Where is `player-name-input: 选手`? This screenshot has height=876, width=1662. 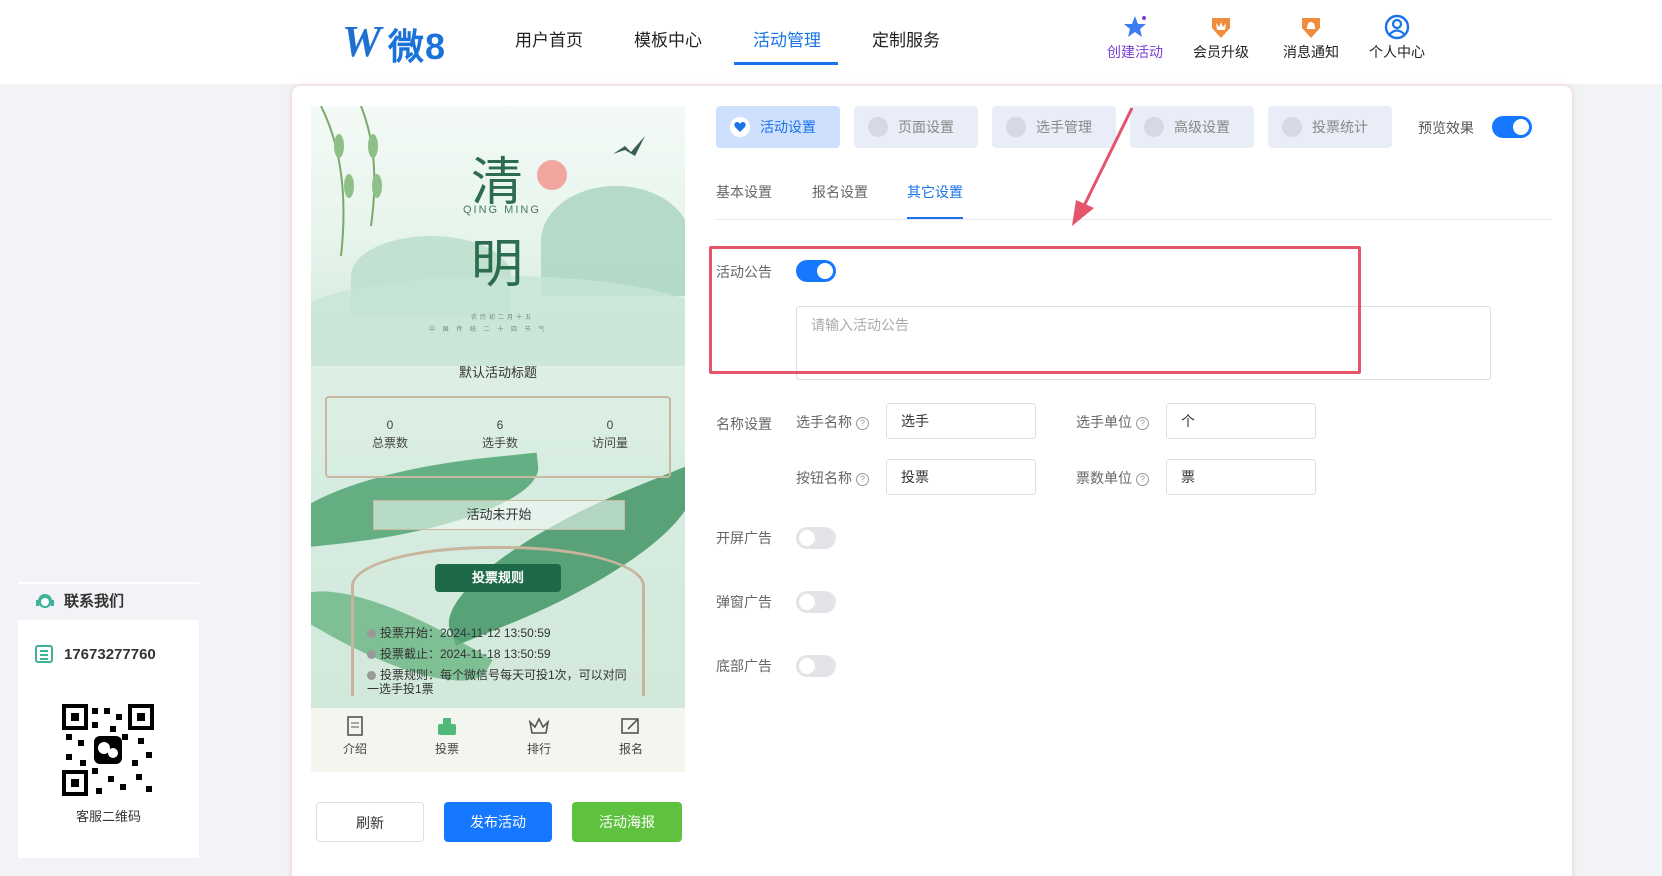 player-name-input: 选手 is located at coordinates (961, 421).